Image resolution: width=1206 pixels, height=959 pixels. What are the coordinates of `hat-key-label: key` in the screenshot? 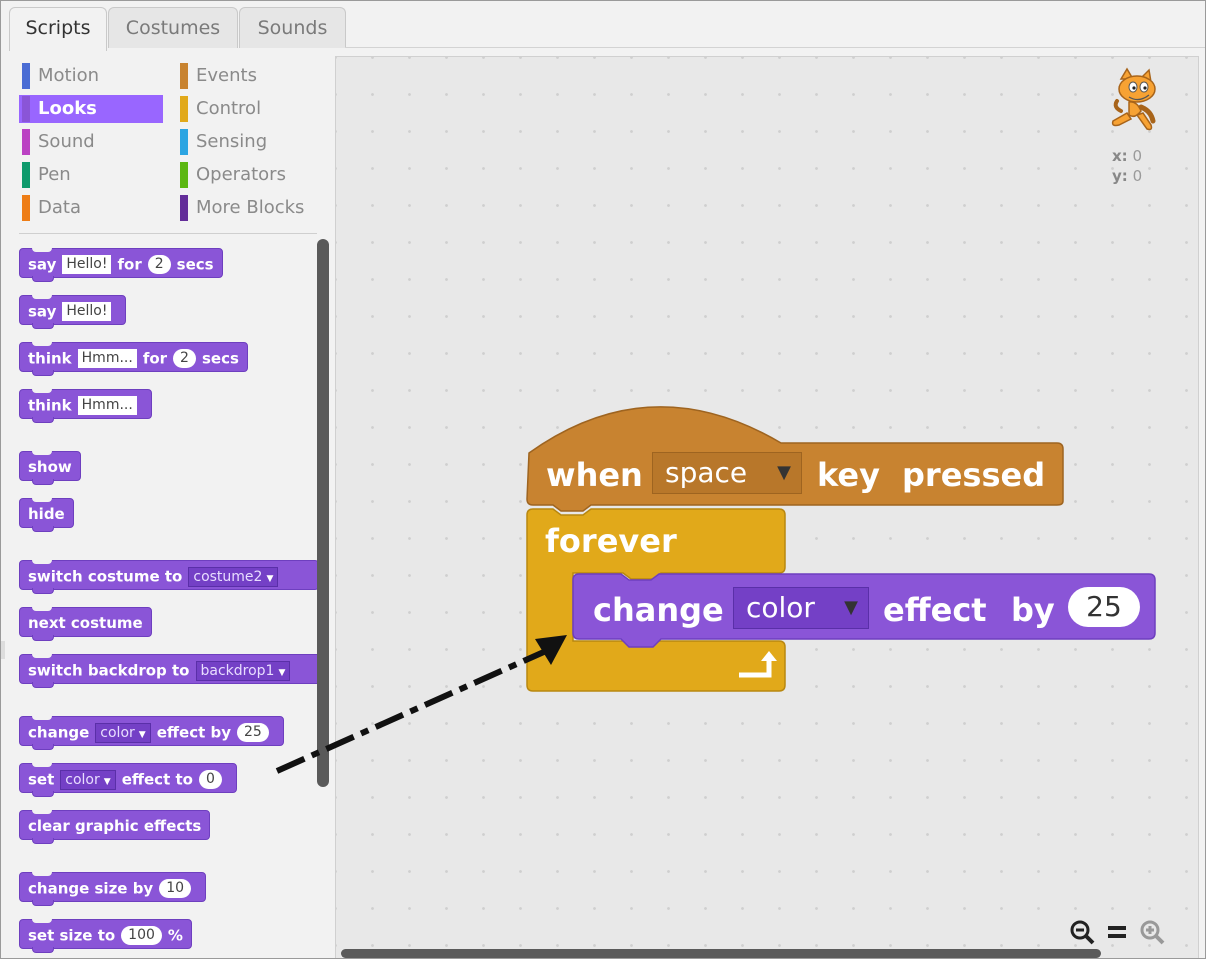 It's located at (848, 475).